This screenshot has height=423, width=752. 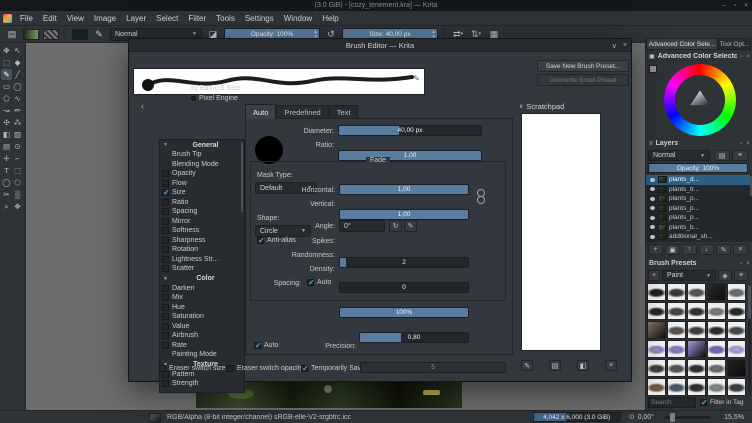 What do you see at coordinates (202, 174) in the screenshot?
I see `option-opacity: Opacity` at bounding box center [202, 174].